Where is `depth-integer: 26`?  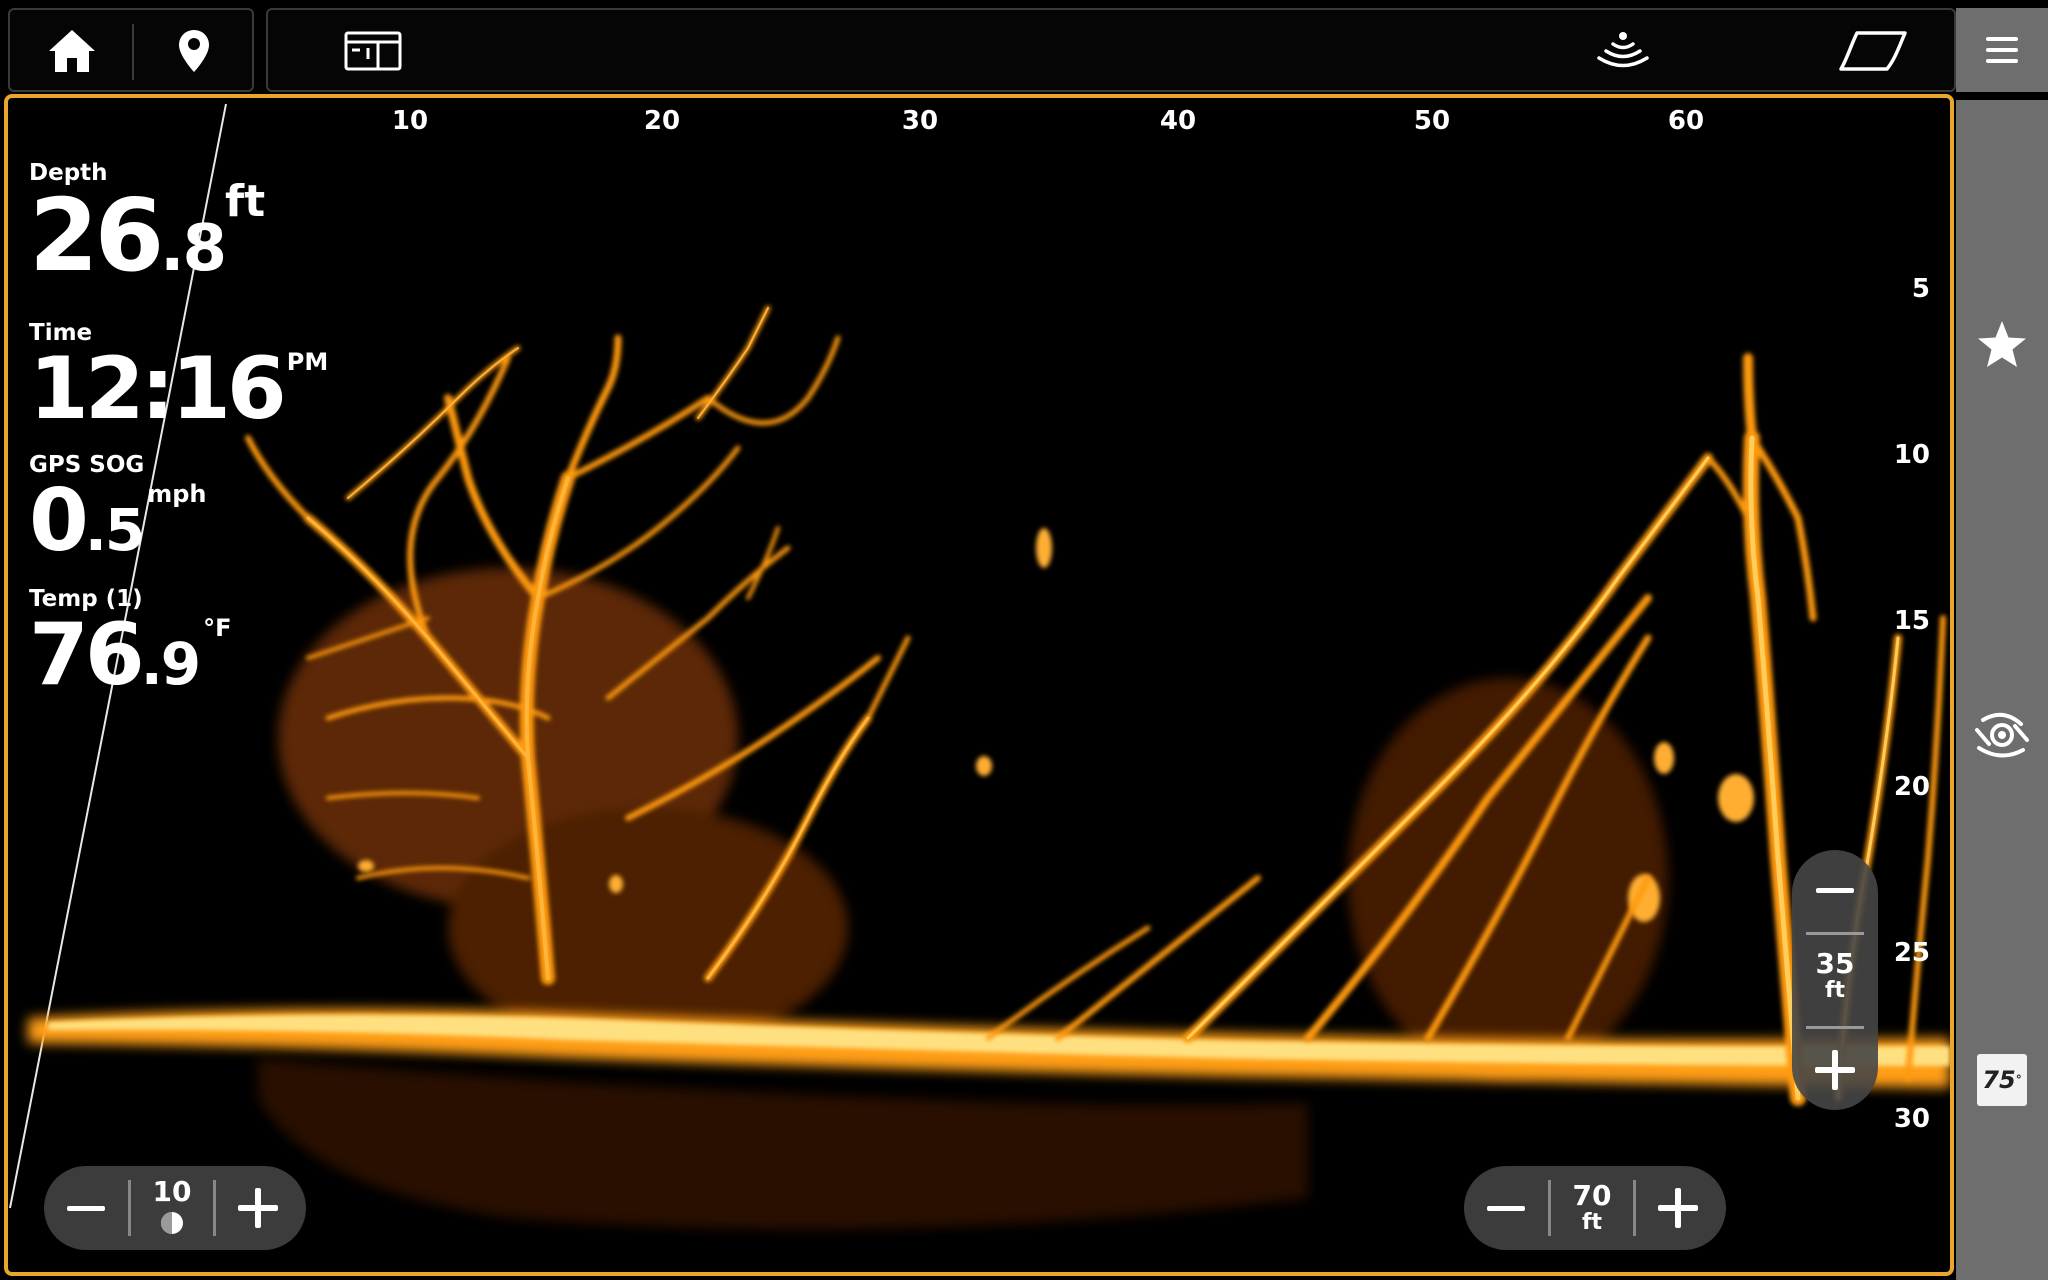 depth-integer: 26 is located at coordinates (96, 235).